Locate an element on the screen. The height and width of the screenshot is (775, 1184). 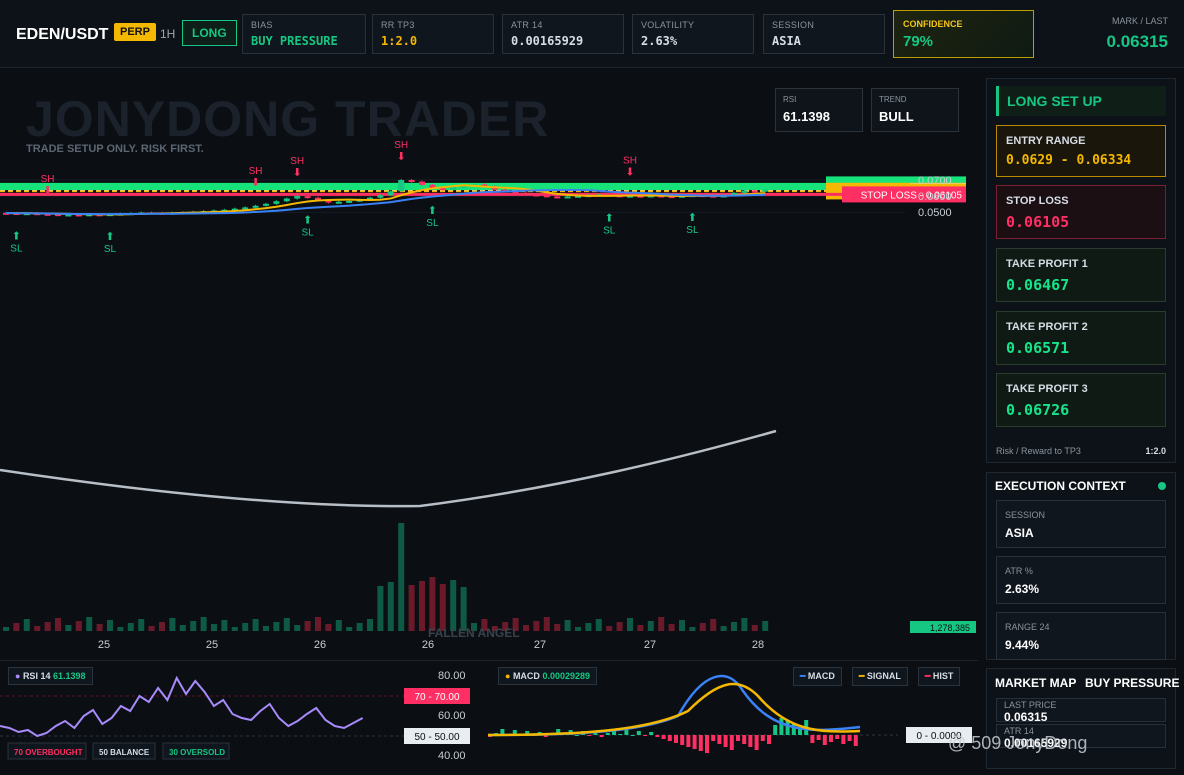
y-tick-label: 0.0700 is located at coordinates (935, 181).